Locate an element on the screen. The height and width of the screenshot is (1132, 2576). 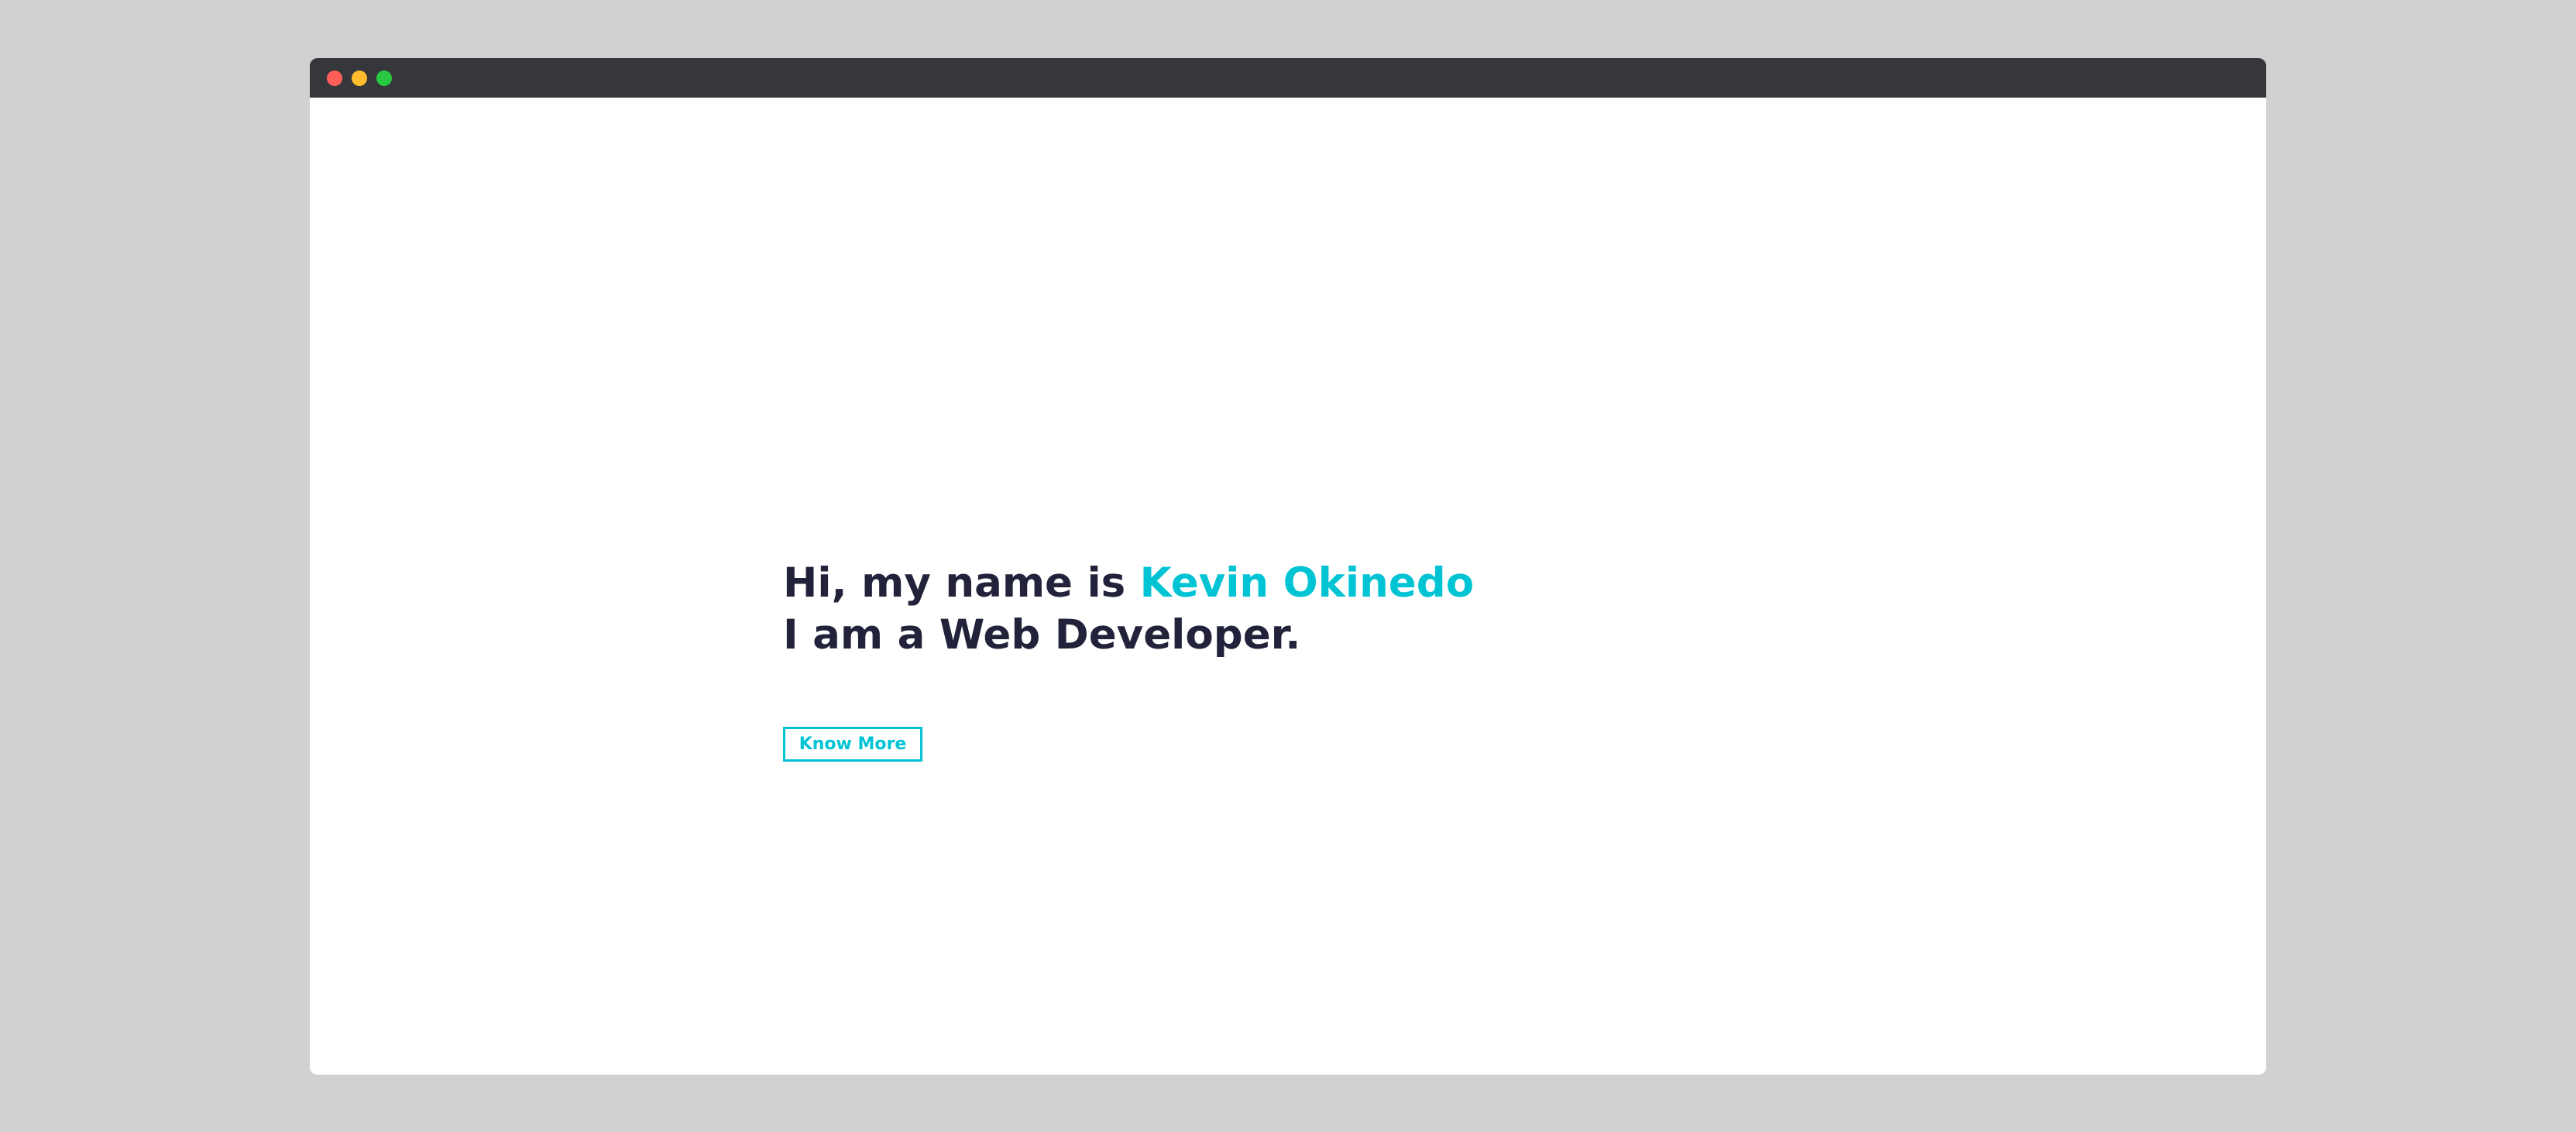
window-titlebar is located at coordinates (1288, 78).